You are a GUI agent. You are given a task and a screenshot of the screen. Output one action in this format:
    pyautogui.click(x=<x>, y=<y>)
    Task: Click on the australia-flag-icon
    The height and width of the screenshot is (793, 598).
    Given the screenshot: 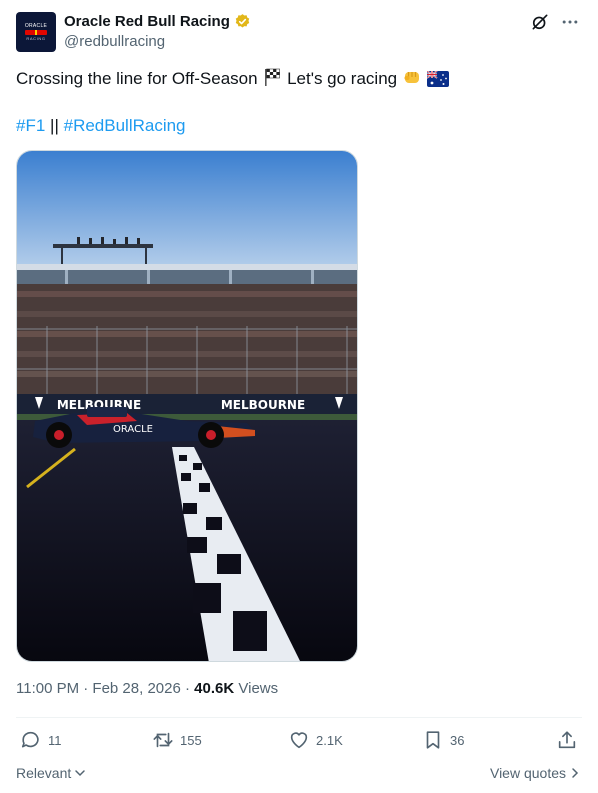 What is the action you would take?
    pyautogui.click(x=437, y=79)
    